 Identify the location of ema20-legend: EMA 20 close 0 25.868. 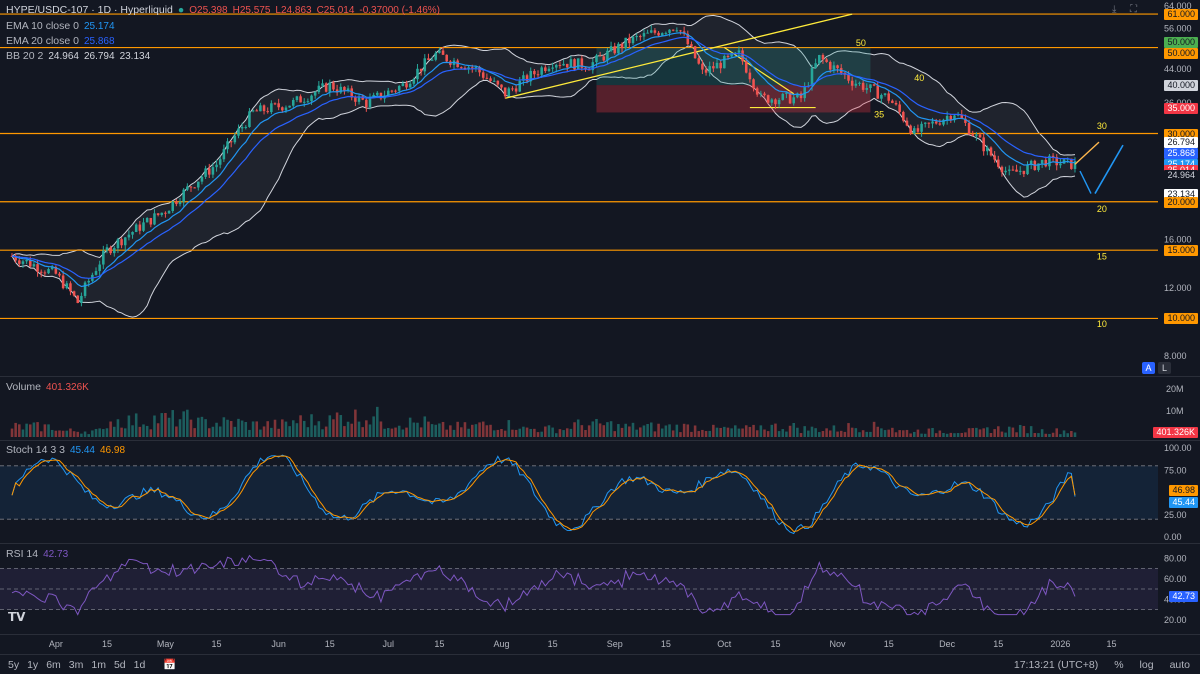
(60, 41).